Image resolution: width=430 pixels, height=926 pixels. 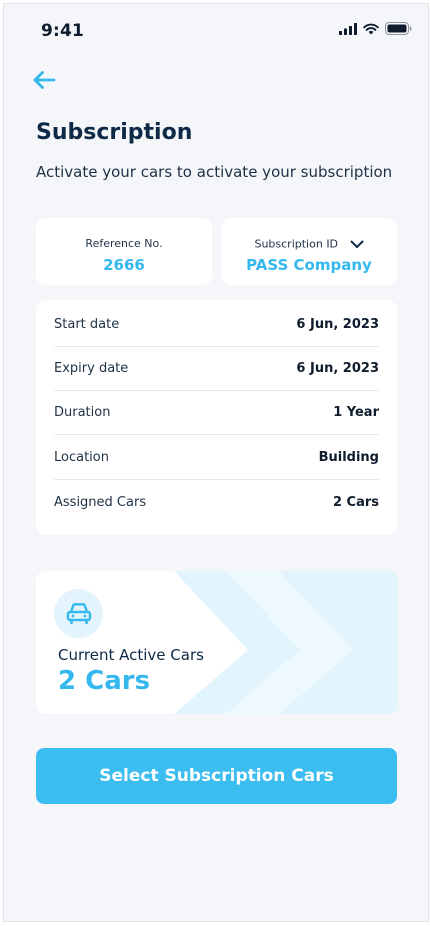 I want to click on signal-icon, so click(x=348, y=28).